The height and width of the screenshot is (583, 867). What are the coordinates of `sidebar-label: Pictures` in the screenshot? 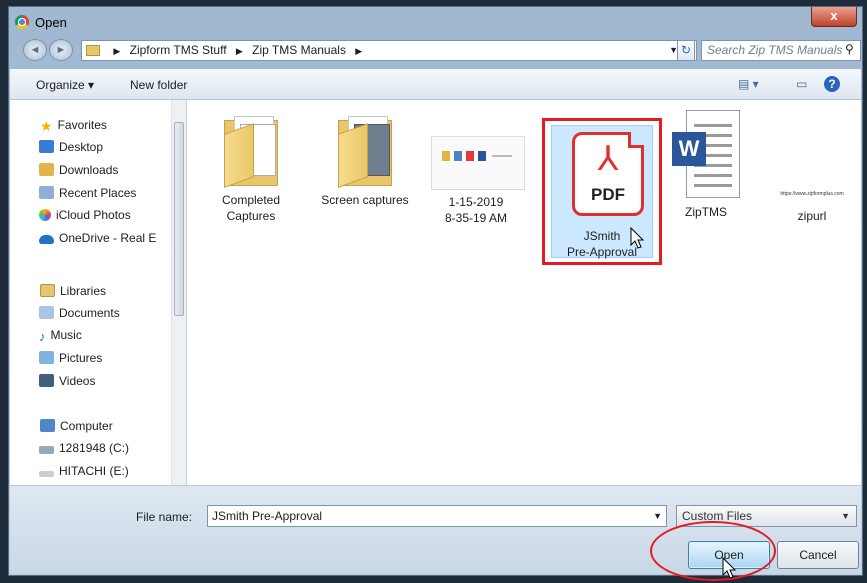 It's located at (81, 358).